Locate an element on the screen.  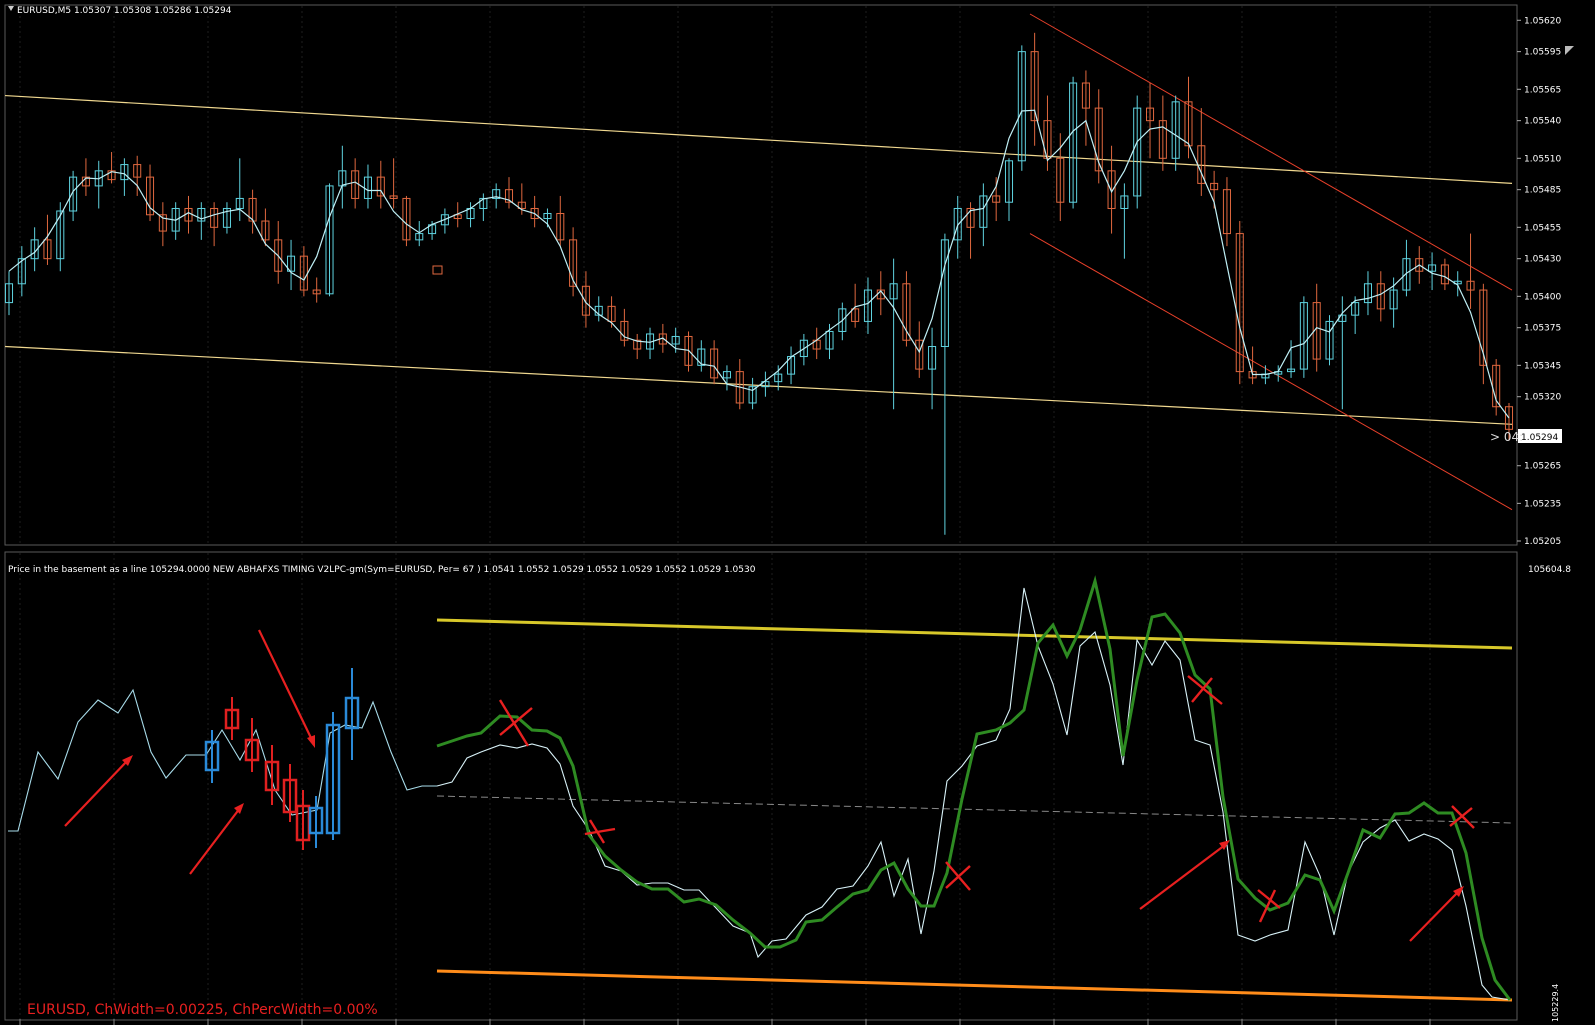
candle-countdown: > 04: is located at coordinates (1506, 437).